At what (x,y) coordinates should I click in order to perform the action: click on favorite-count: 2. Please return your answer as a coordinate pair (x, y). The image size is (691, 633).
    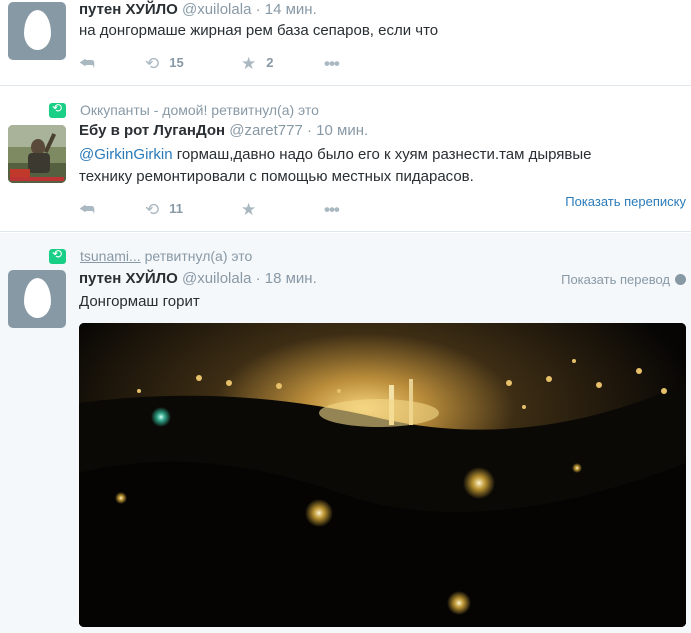
    Looking at the image, I should click on (270, 62).